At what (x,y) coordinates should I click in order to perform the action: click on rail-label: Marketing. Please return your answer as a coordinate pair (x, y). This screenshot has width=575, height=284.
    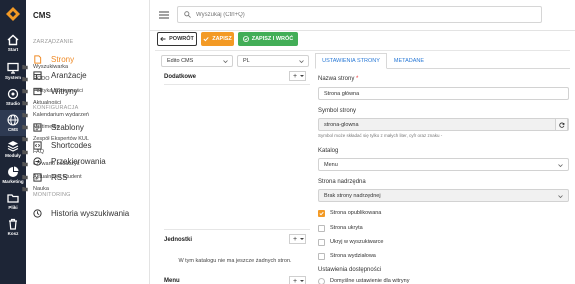
    Looking at the image, I should click on (13, 181).